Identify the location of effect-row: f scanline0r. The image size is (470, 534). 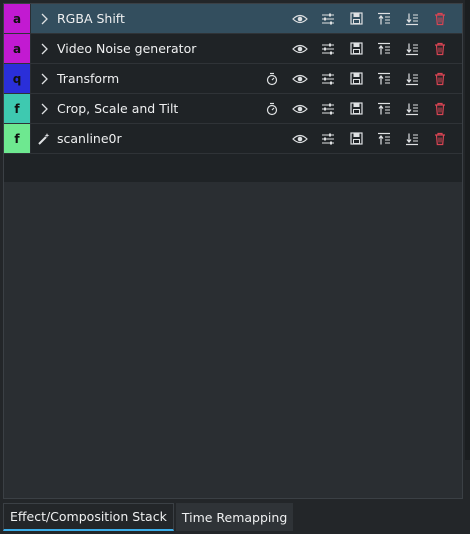
(233, 139).